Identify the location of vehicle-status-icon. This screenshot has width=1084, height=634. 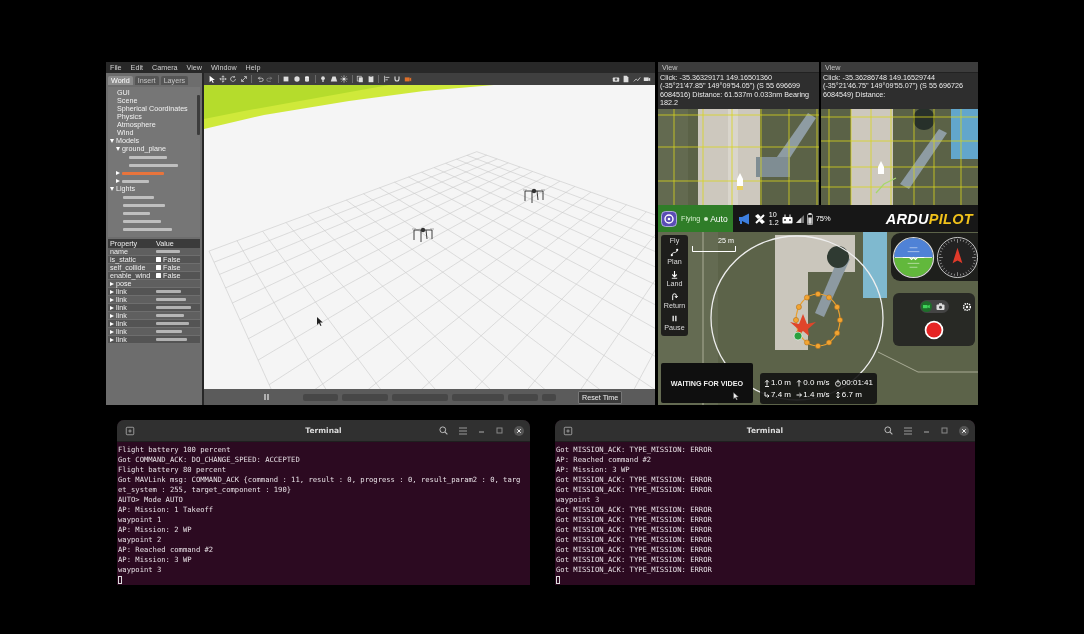
(669, 218).